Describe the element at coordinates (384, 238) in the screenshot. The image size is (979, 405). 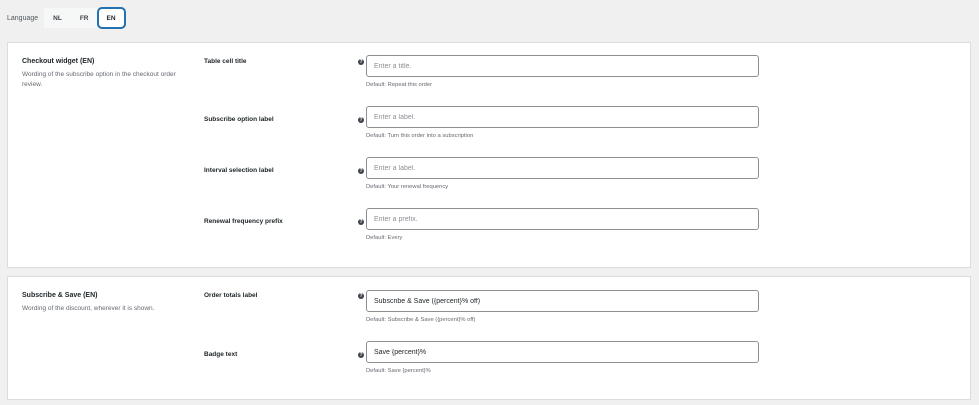
I see `field-hint: Default: Every` at that location.